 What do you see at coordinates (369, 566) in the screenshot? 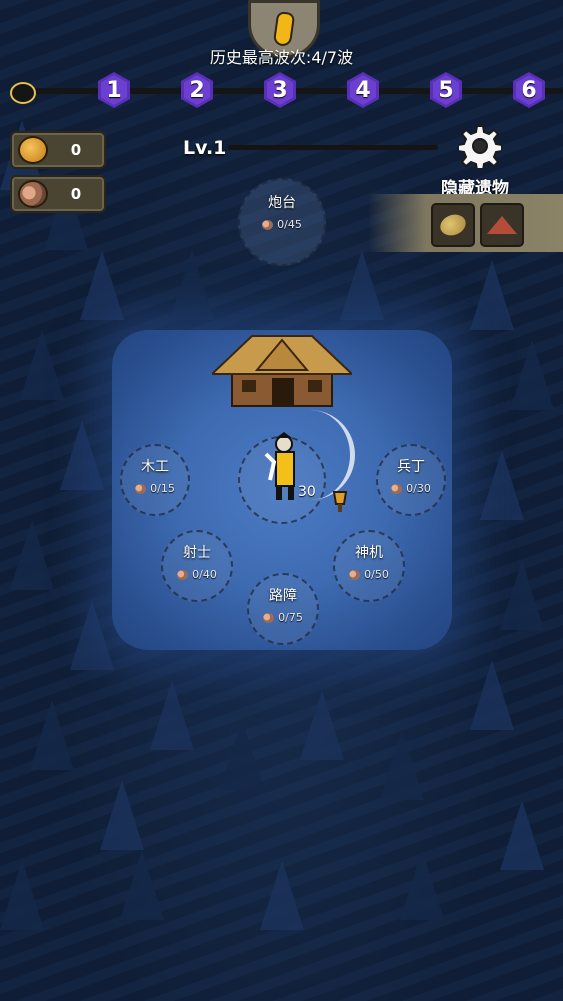
I see `build-slot-machine: 神机 0/50` at bounding box center [369, 566].